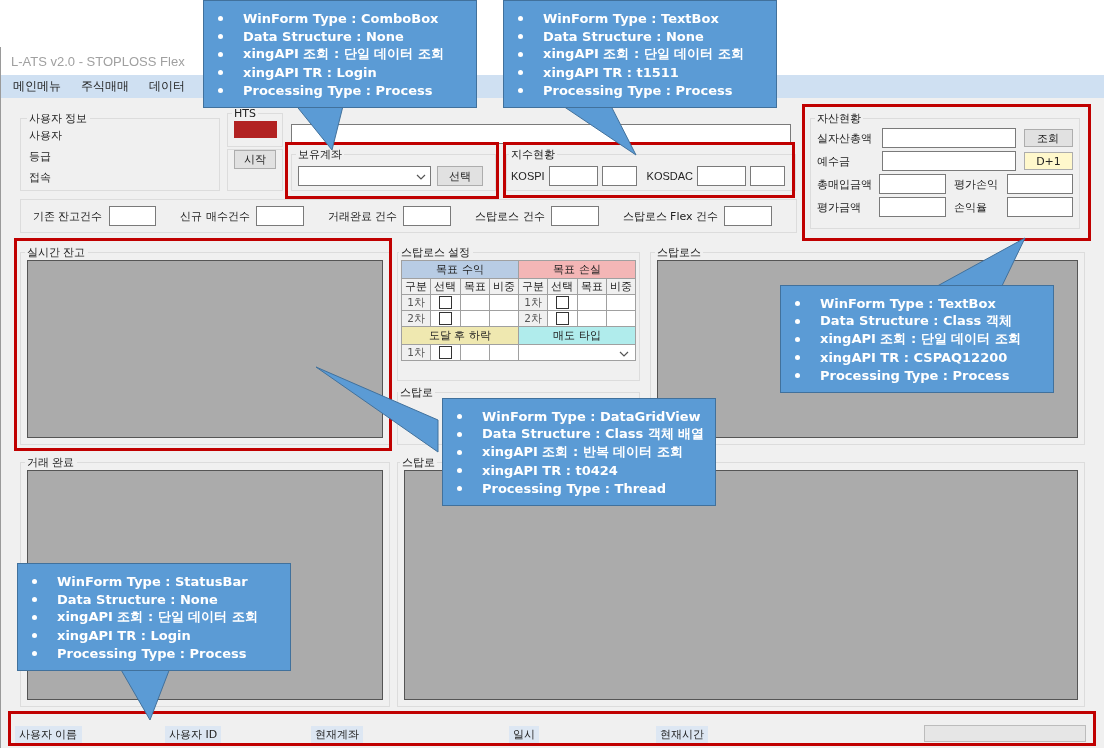 The height and width of the screenshot is (748, 1104). I want to click on status-label: 사용자 이름, so click(48, 734).